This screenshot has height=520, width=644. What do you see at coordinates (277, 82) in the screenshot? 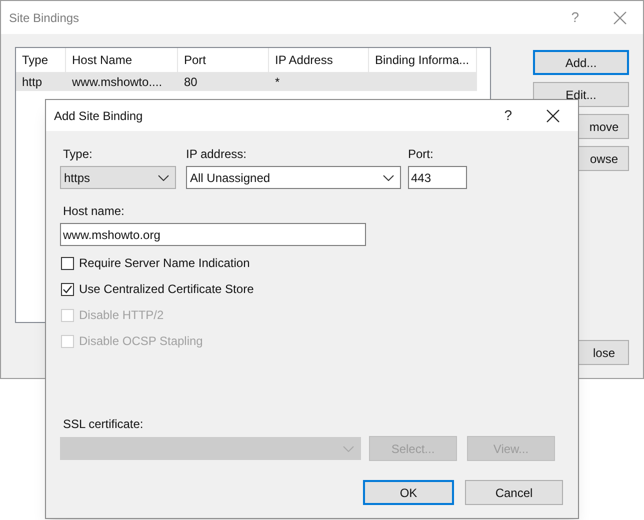
I see `table-cell-text: *` at bounding box center [277, 82].